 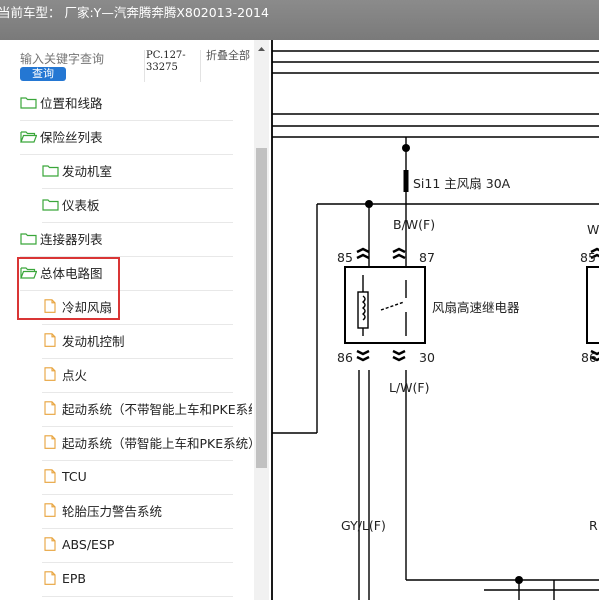 I want to click on search-button: 查询, so click(x=43, y=74).